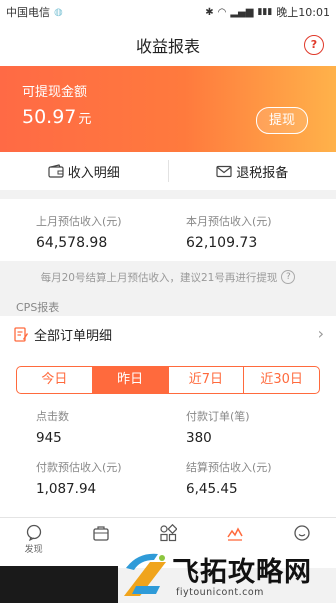 This screenshot has width=336, height=603. What do you see at coordinates (262, 173) in the screenshot?
I see `tax-report-label: 退税报备` at bounding box center [262, 173].